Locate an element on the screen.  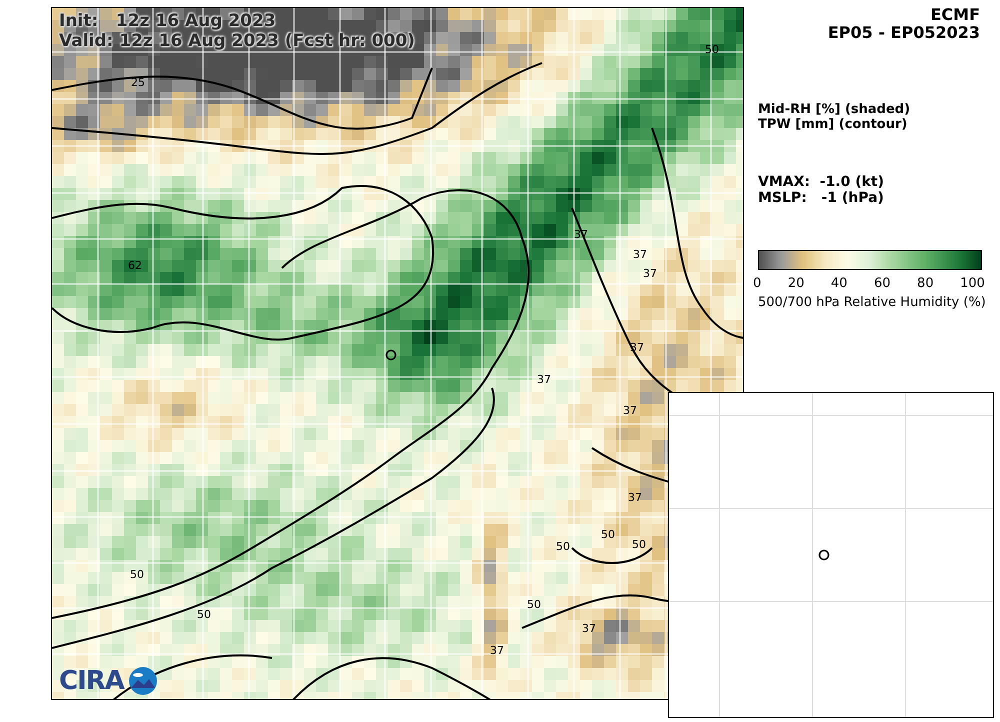
colorbar-tick-label: 80 is located at coordinates (925, 283).